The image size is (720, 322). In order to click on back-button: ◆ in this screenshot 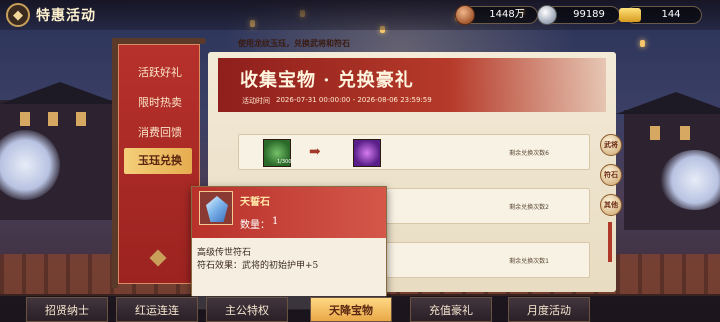, I will do `click(18, 15)`.